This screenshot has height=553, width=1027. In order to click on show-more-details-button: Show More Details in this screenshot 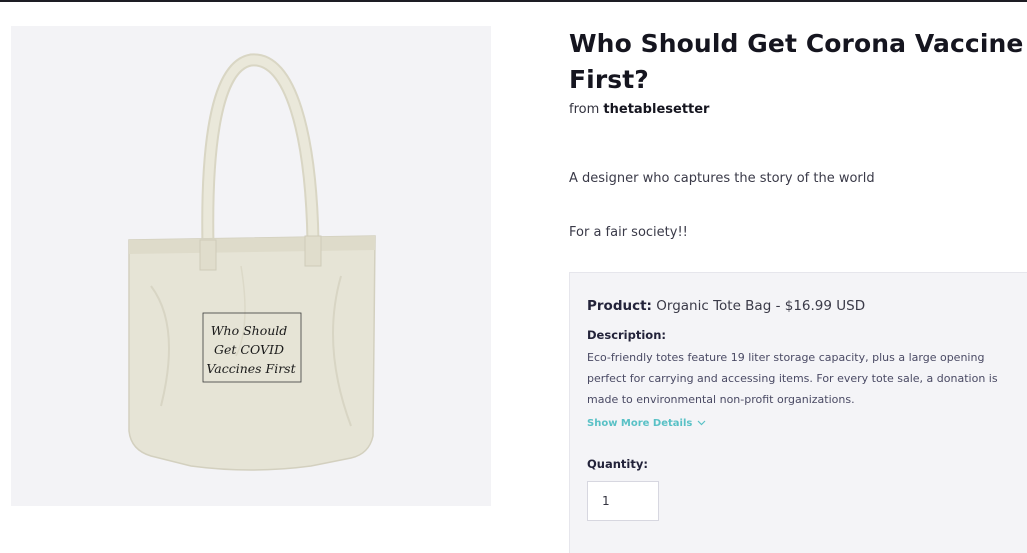, I will do `click(646, 423)`.